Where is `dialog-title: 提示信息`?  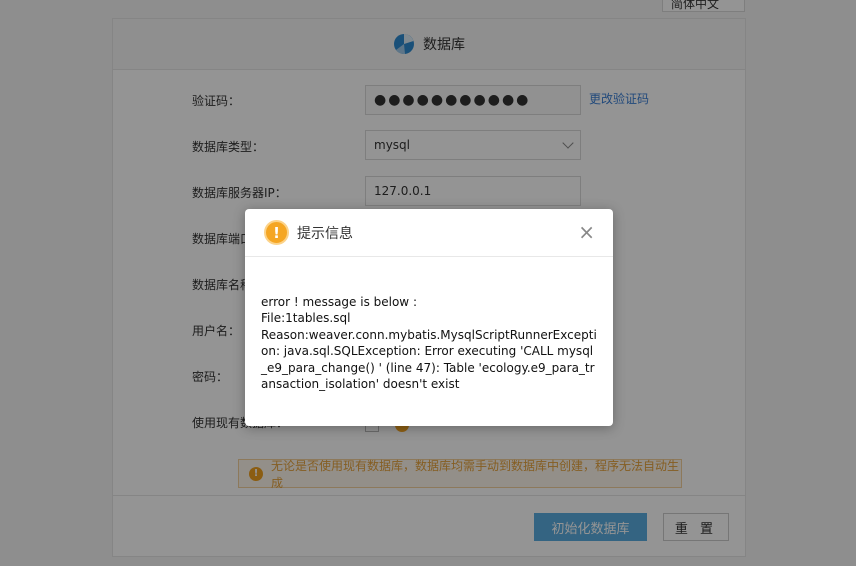 dialog-title: 提示信息 is located at coordinates (325, 233).